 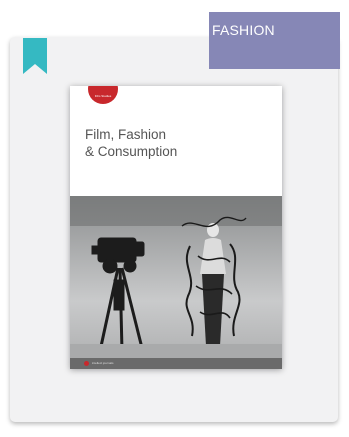 I want to click on cover-footer: intellect journals, so click(x=176, y=363).